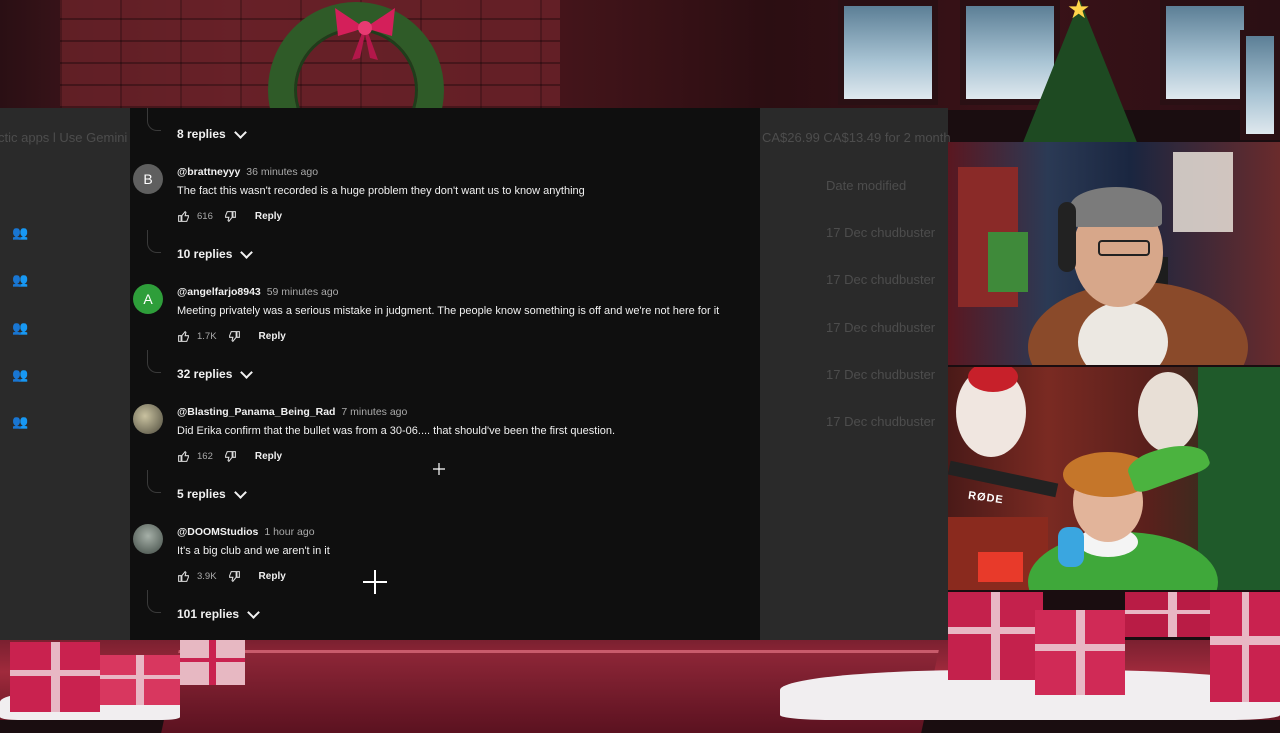  Describe the element at coordinates (217, 532) in the screenshot. I see `comment-author: @DOOMStudios` at that location.